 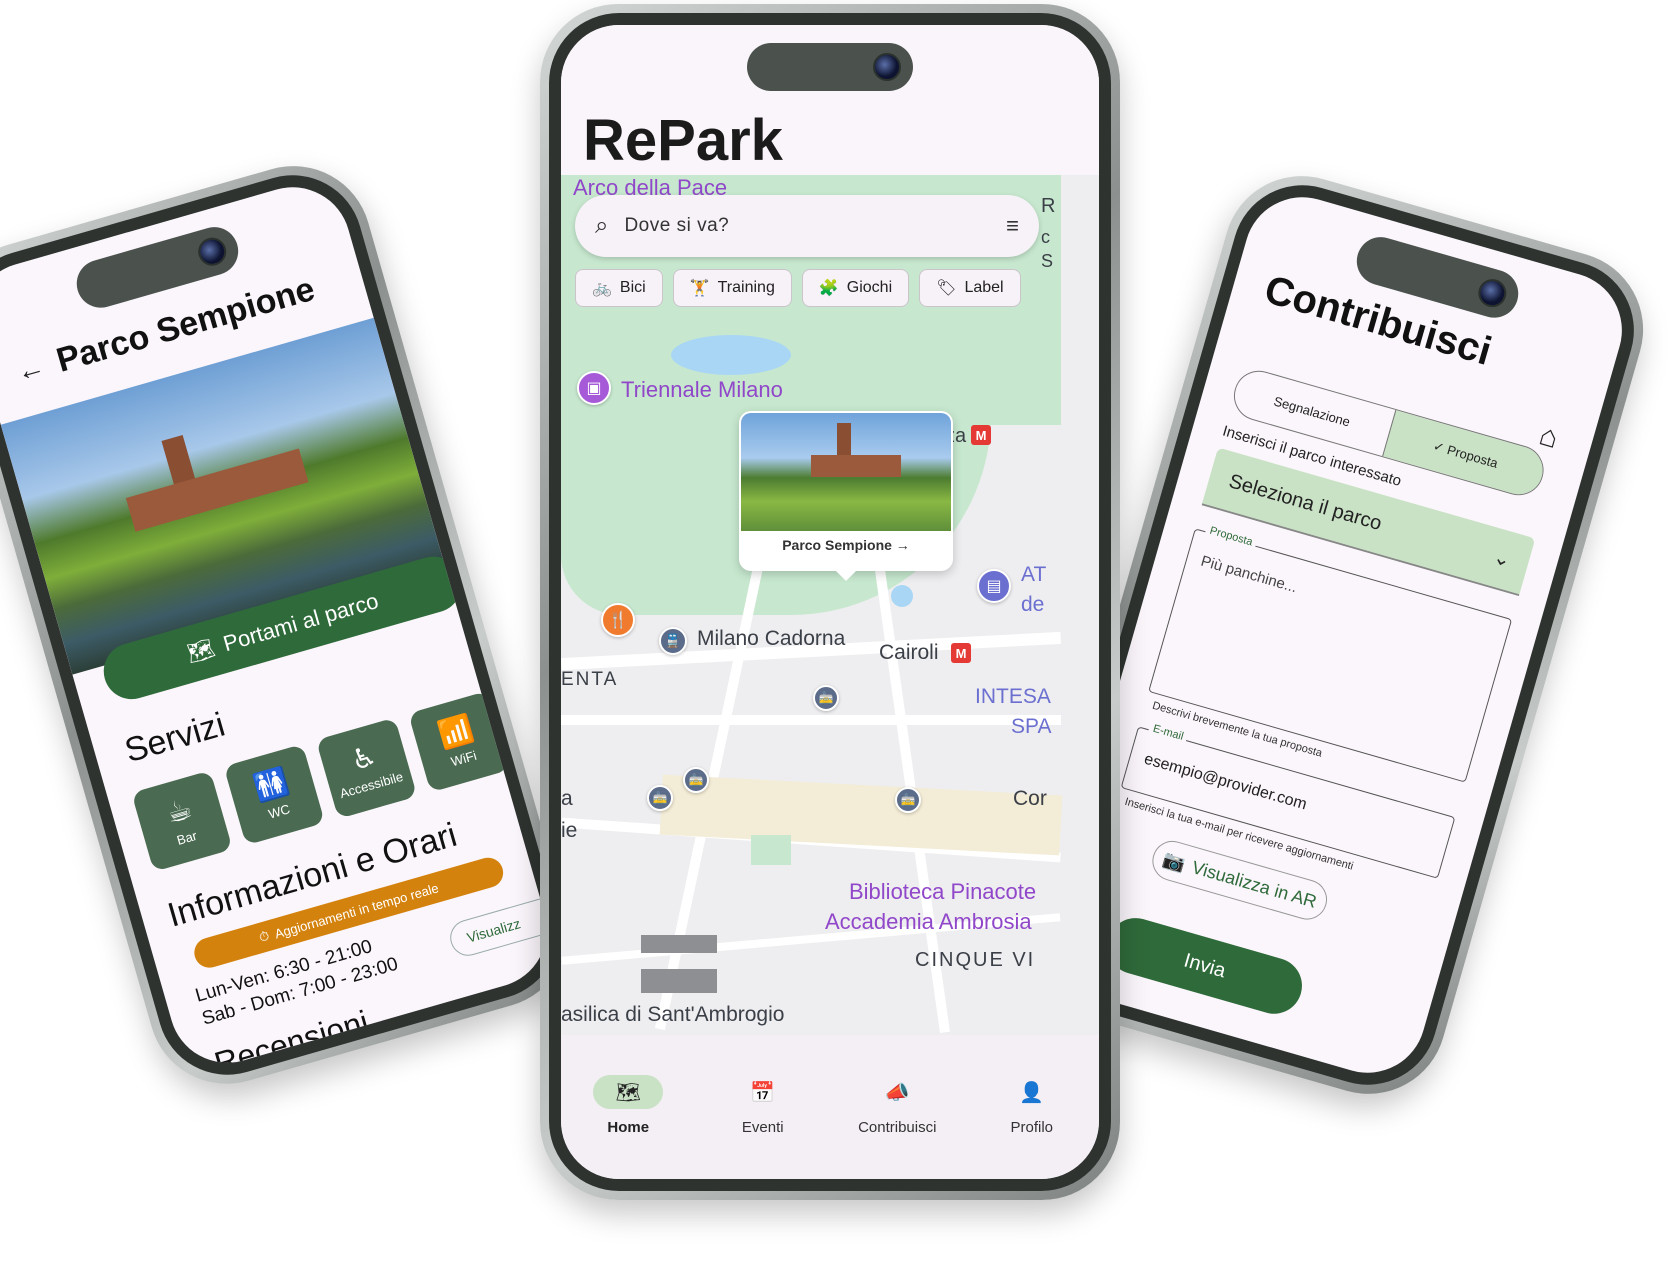 What do you see at coordinates (392, 1050) in the screenshot?
I see `rating-value: 4,5` at bounding box center [392, 1050].